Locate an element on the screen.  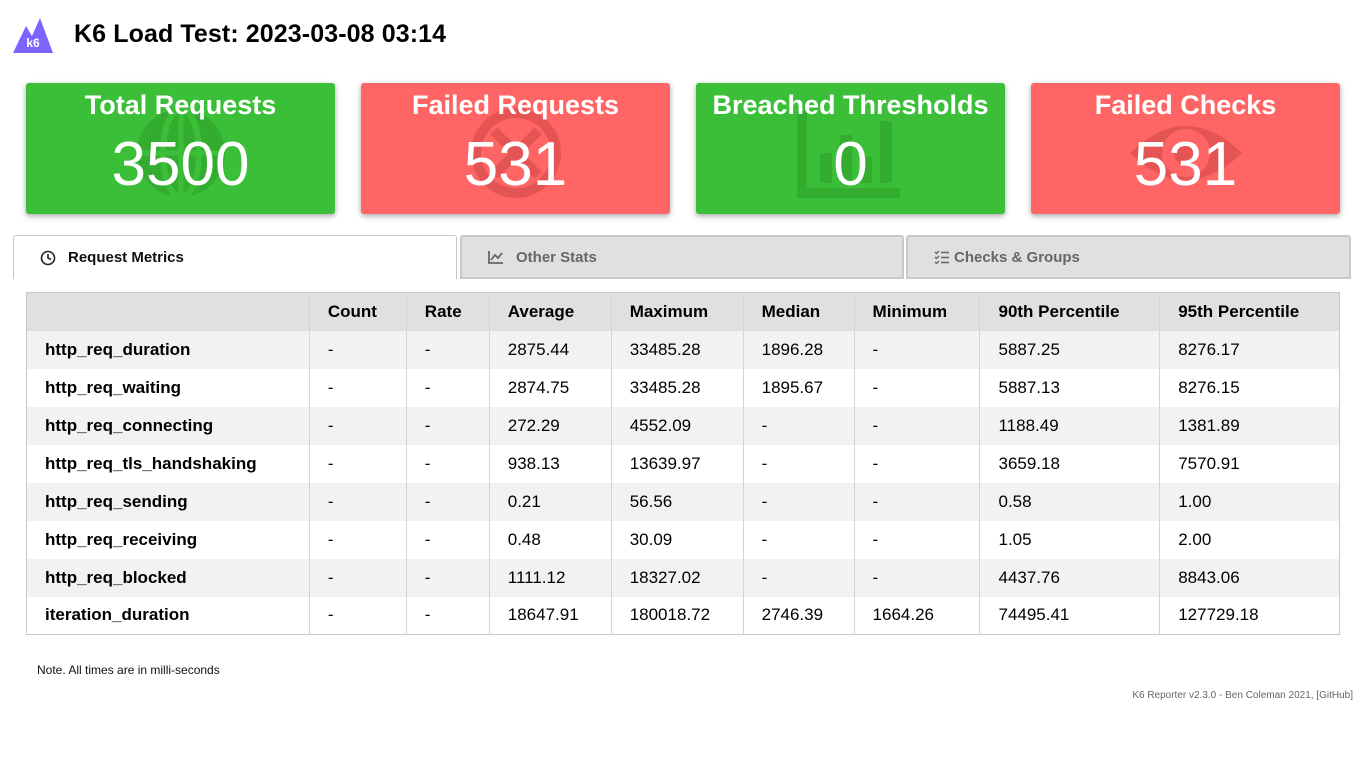
column-header: Rate is located at coordinates (448, 311).